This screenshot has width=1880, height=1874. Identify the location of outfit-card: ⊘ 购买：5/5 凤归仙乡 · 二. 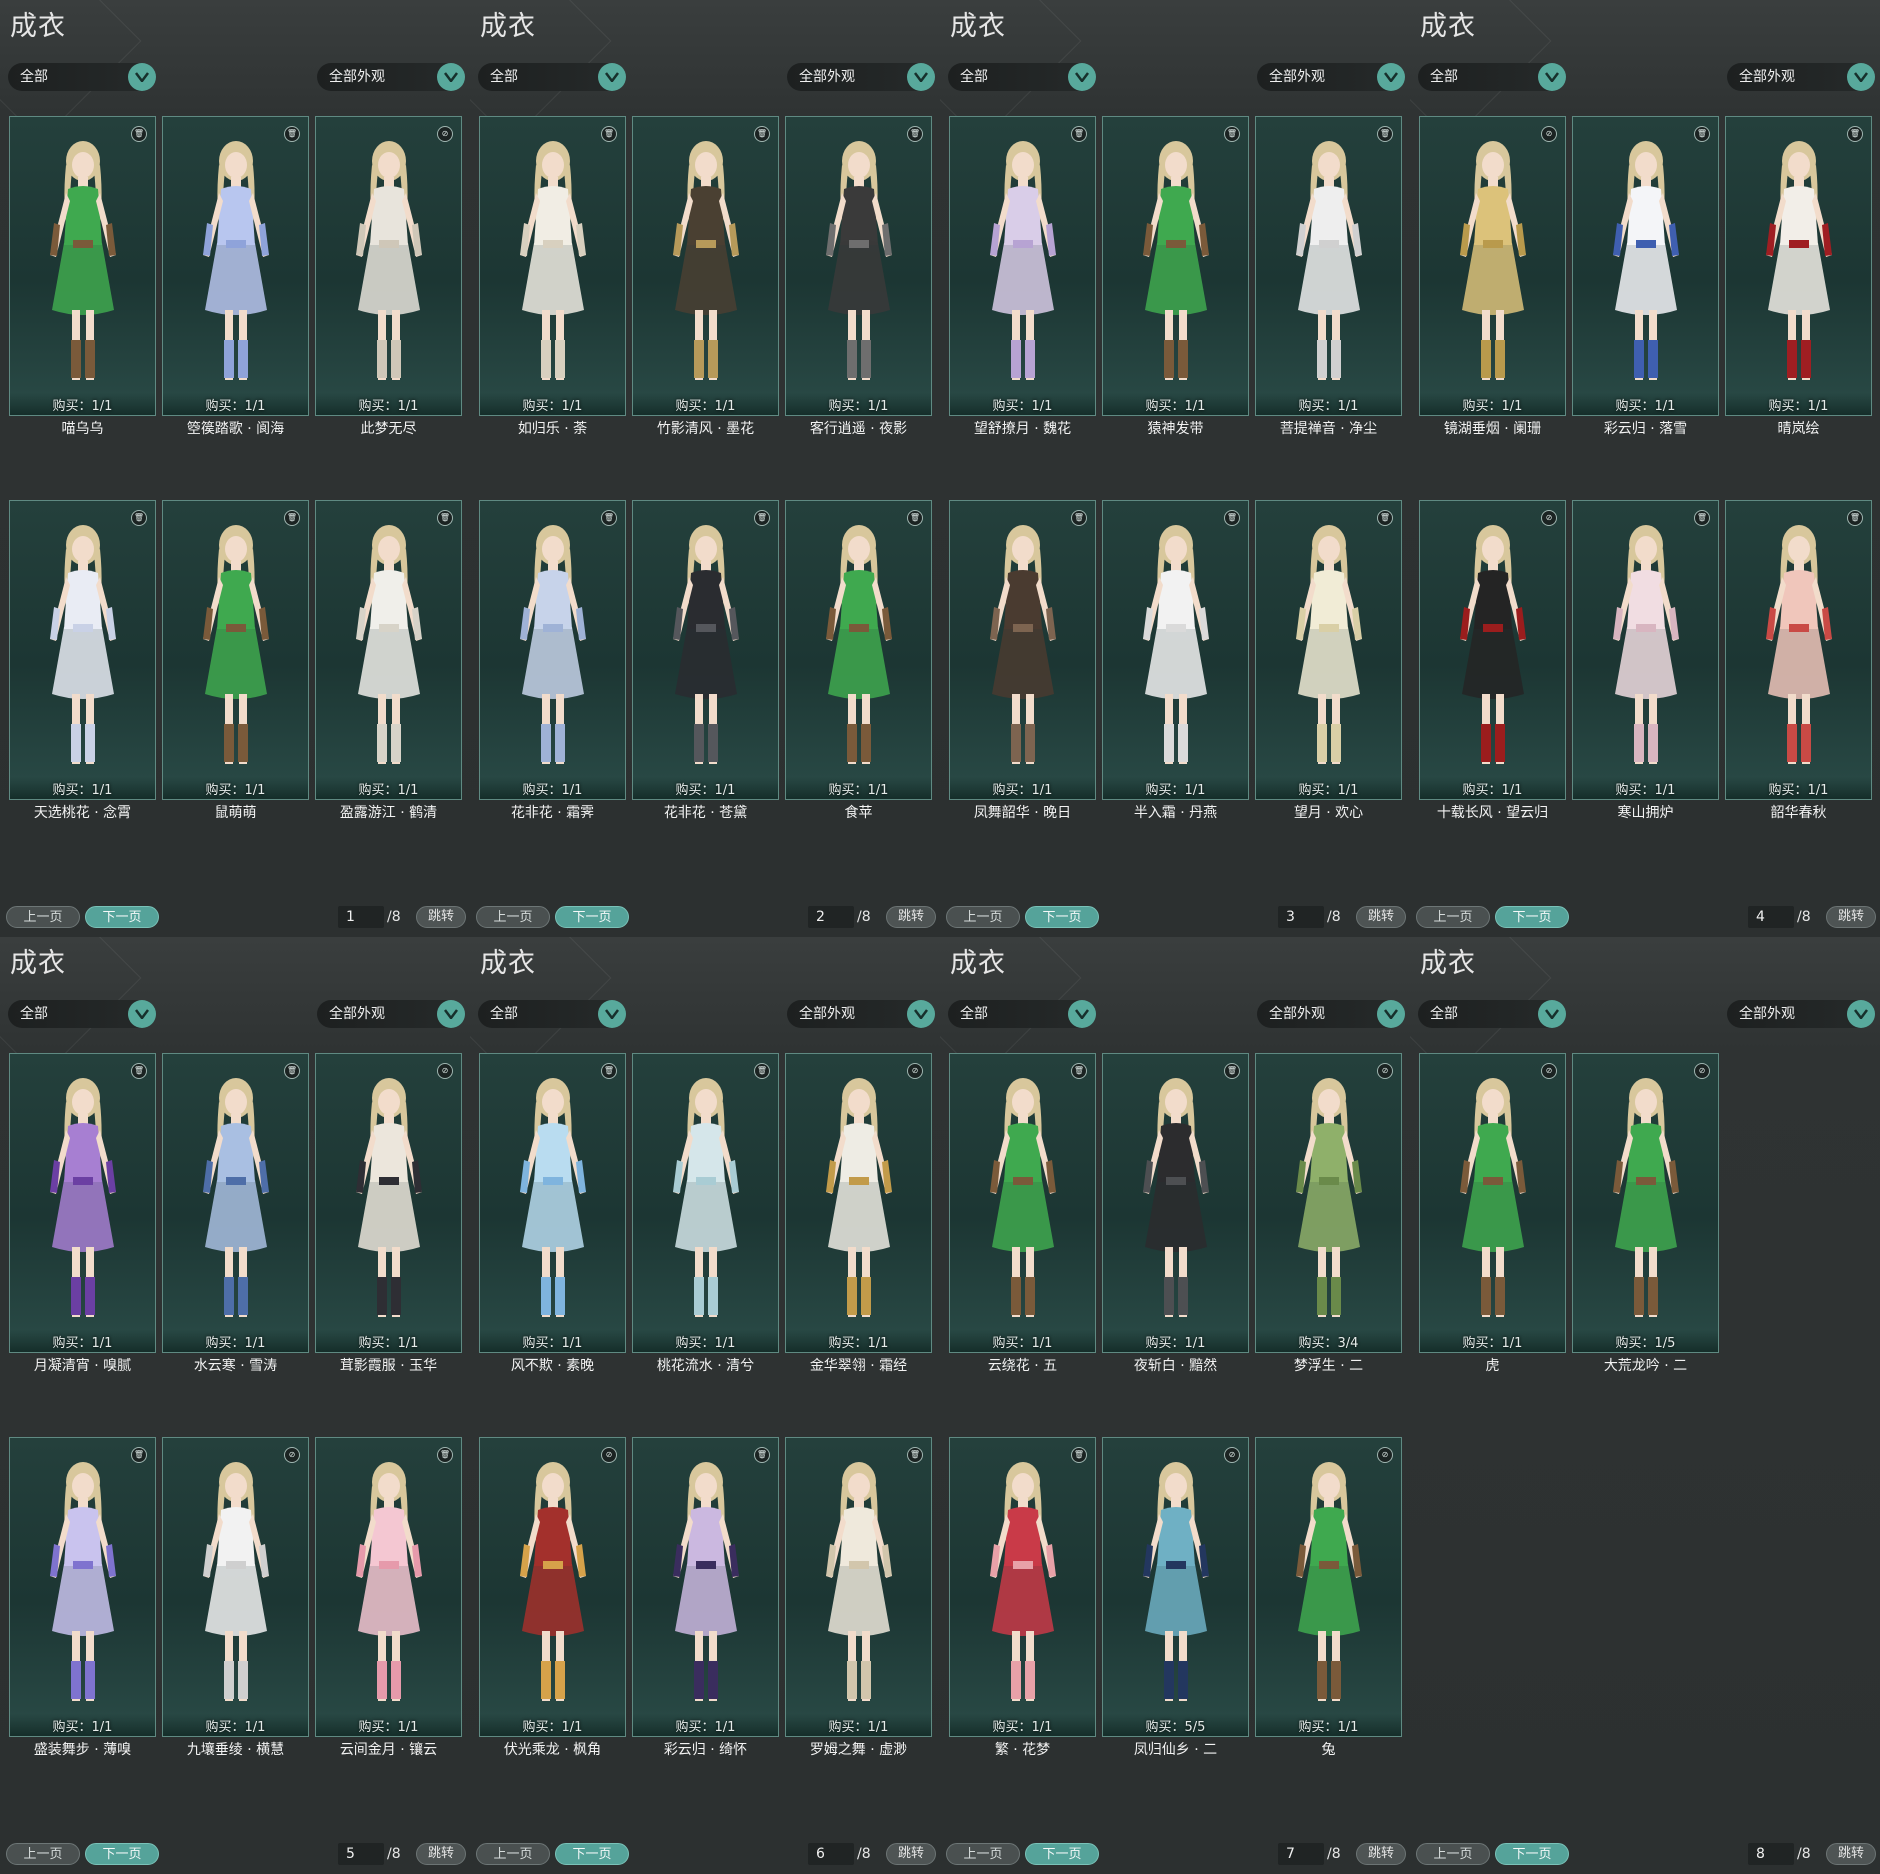
(1175, 1597).